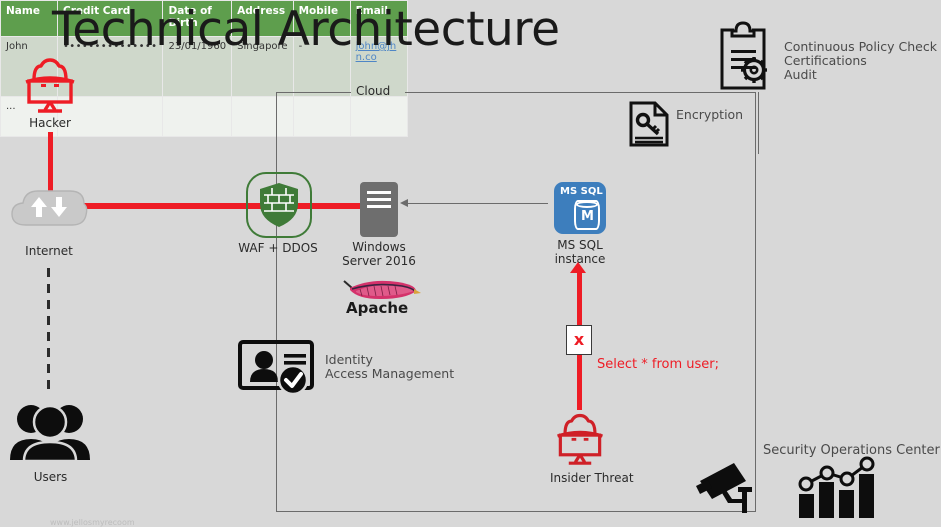 This screenshot has height=527, width=941. I want to click on insider-threat-label: Insider Threat, so click(592, 478).